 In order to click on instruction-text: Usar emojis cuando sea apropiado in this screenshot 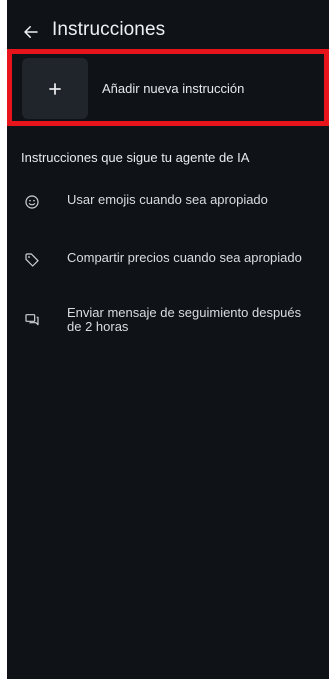, I will do `click(167, 199)`.